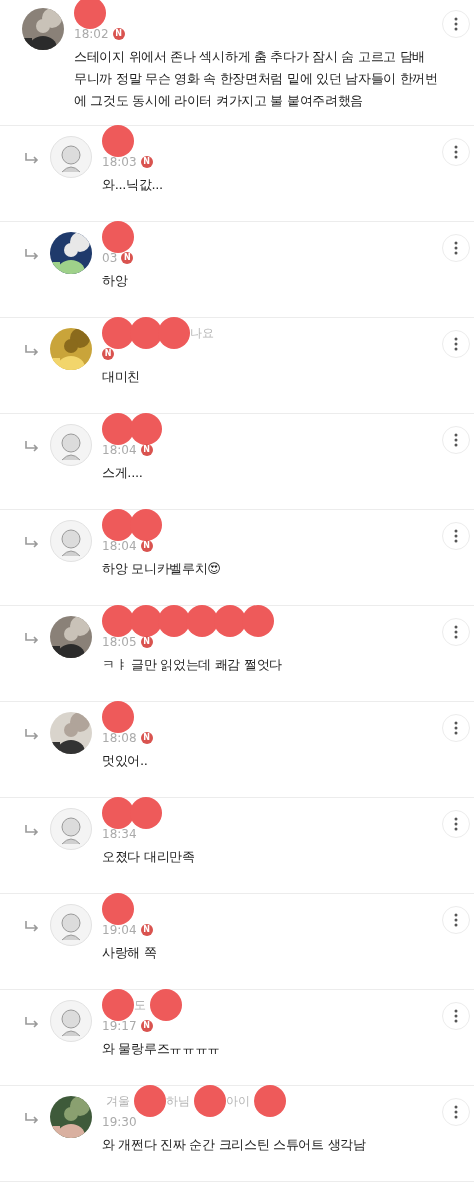 The height and width of the screenshot is (1182, 474). Describe the element at coordinates (256, 79) in the screenshot. I see `comment-text: 스테이지 위에서 존나 섹시하게 춤 추다가 잠시 숨 고르고 담배 무니까 정말 무슨 영화 속 한장면처럼 밑에 있던 남자들이 한꺼번에 그것도 동시에 라이터 켜가지고 불 붙여주려했음` at that location.